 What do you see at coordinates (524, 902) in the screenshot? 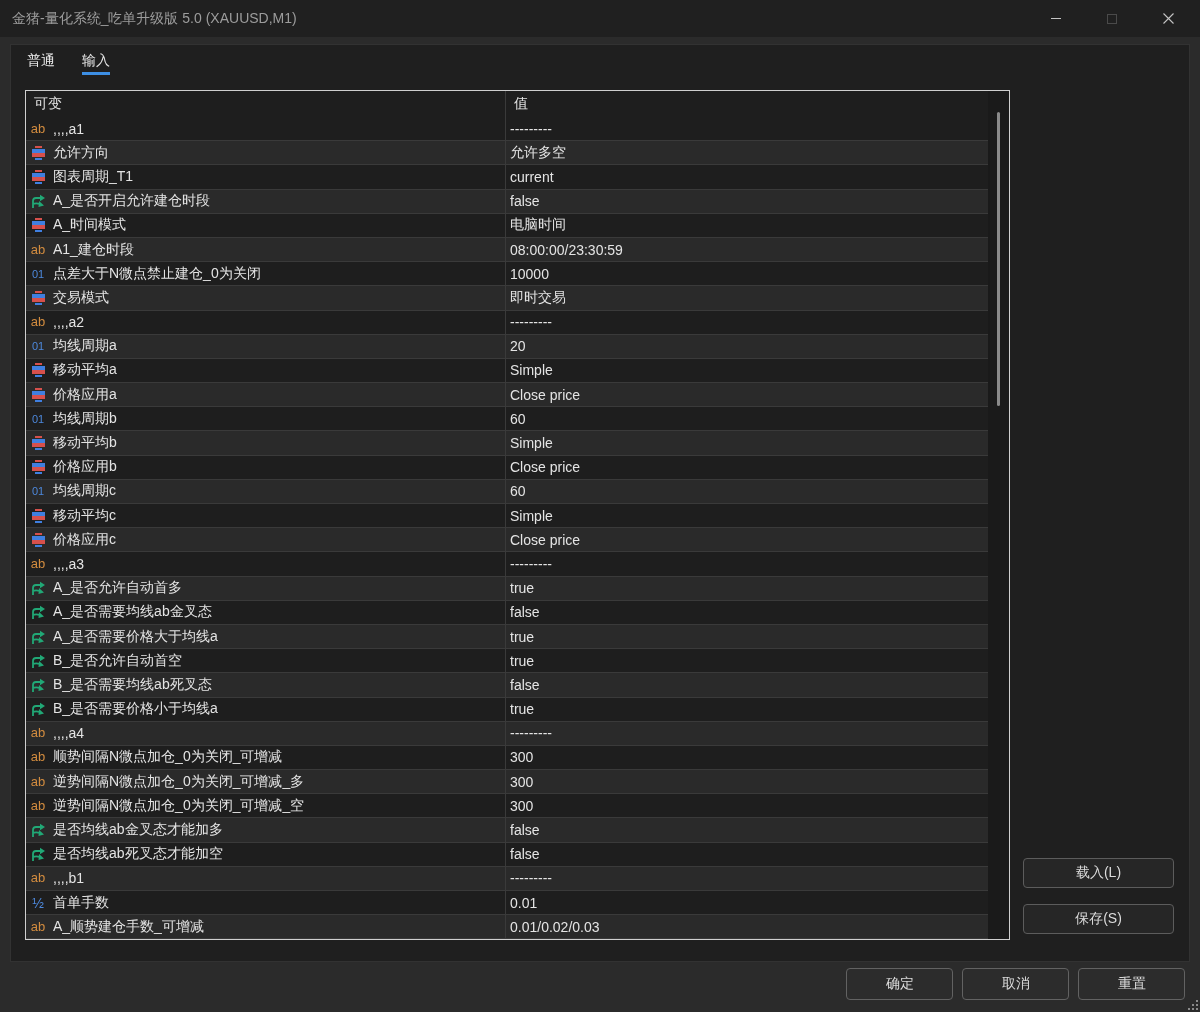
I see `parameter-value: 0.01` at bounding box center [524, 902].